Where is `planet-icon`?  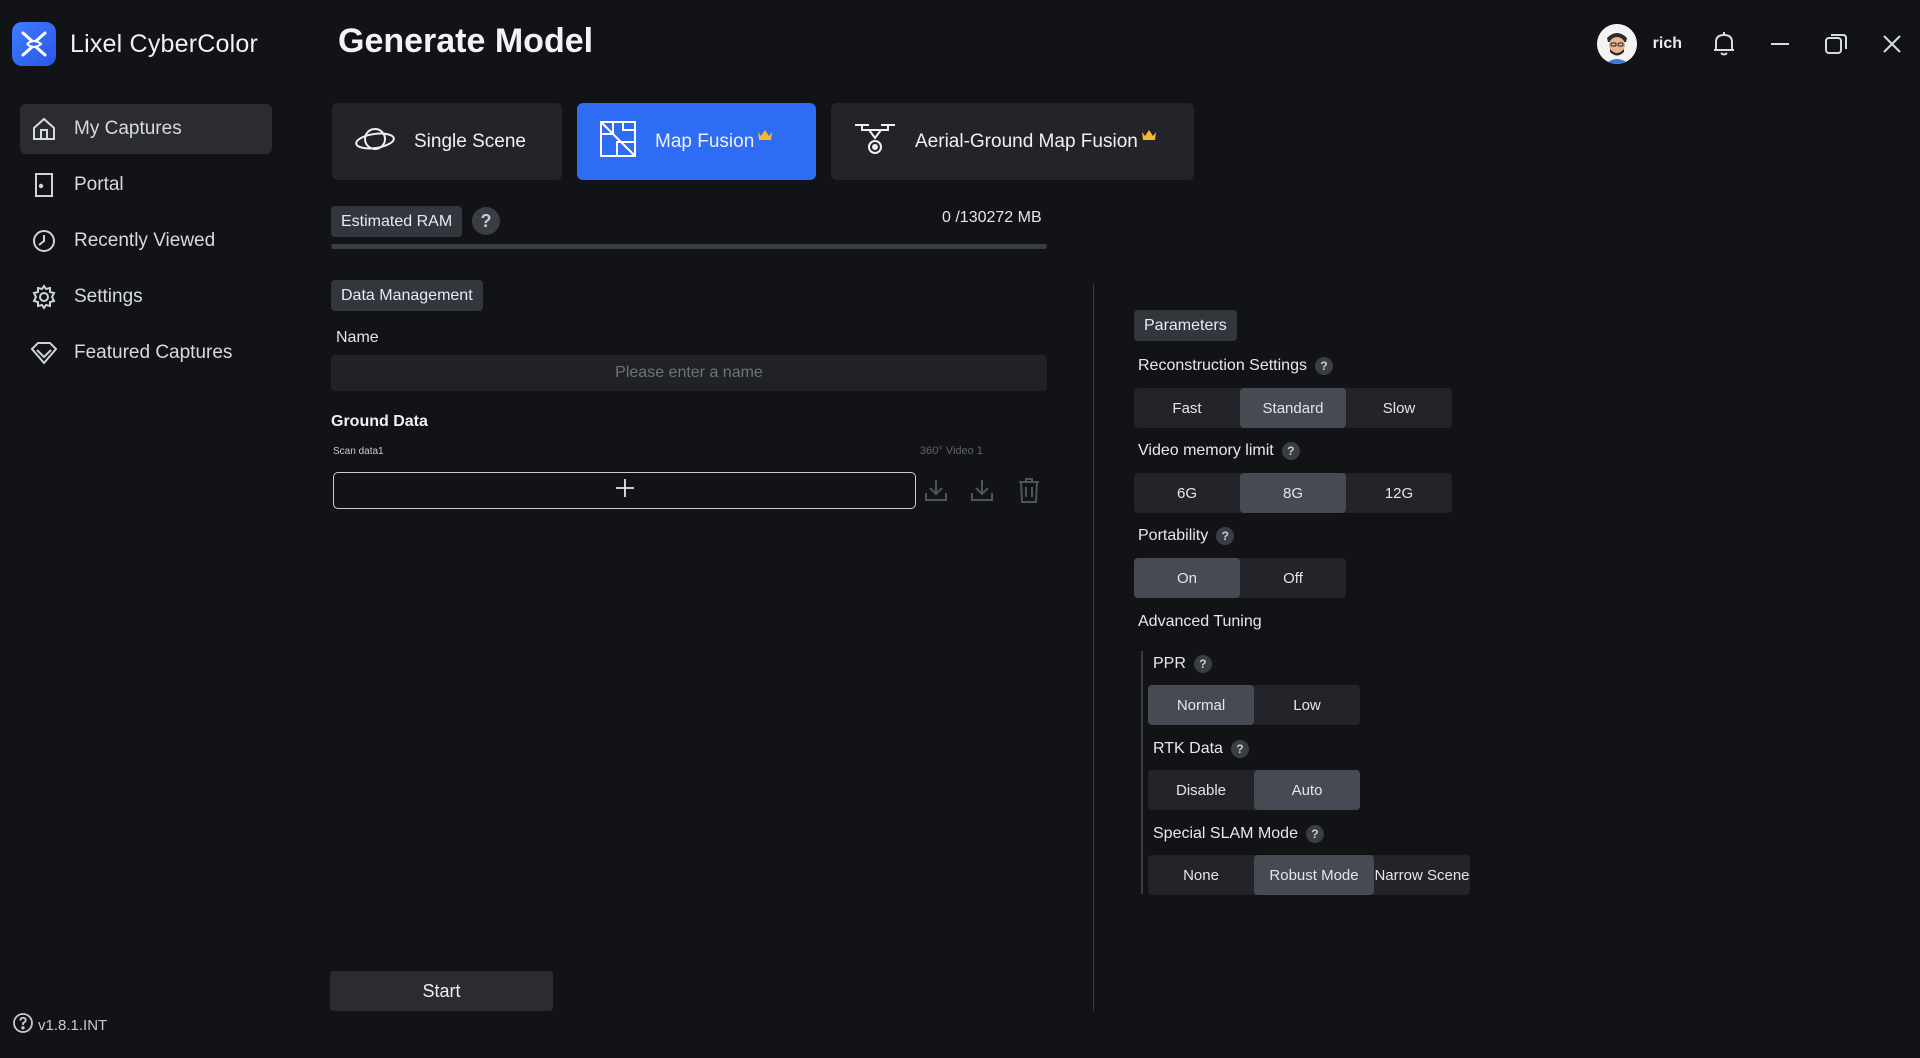 planet-icon is located at coordinates (375, 141).